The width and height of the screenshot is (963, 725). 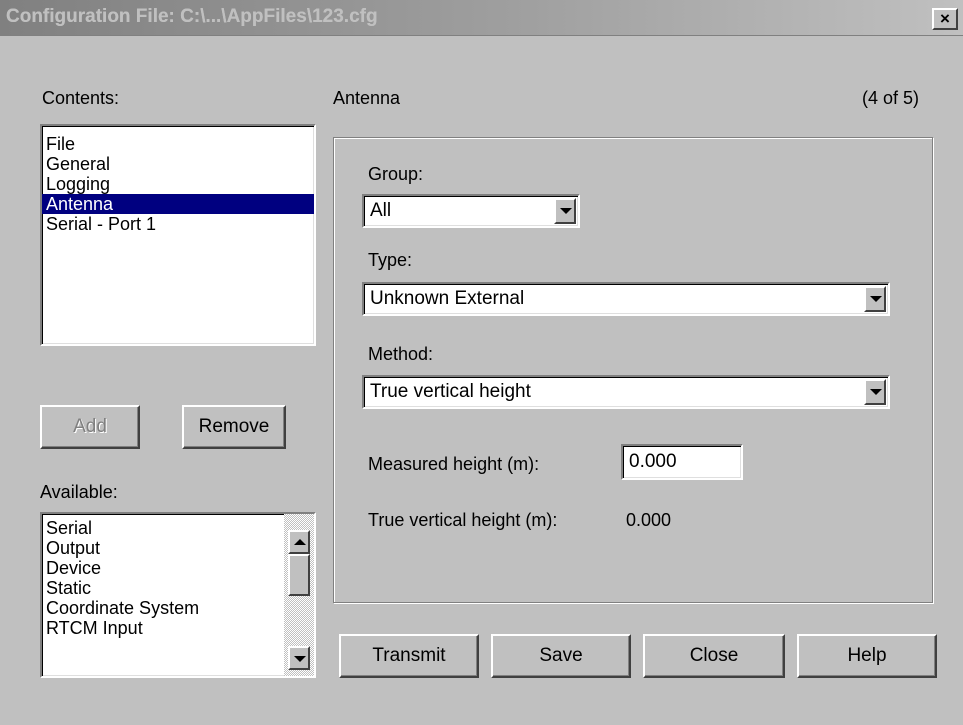 I want to click on transmit-button: Transmit, so click(x=409, y=656).